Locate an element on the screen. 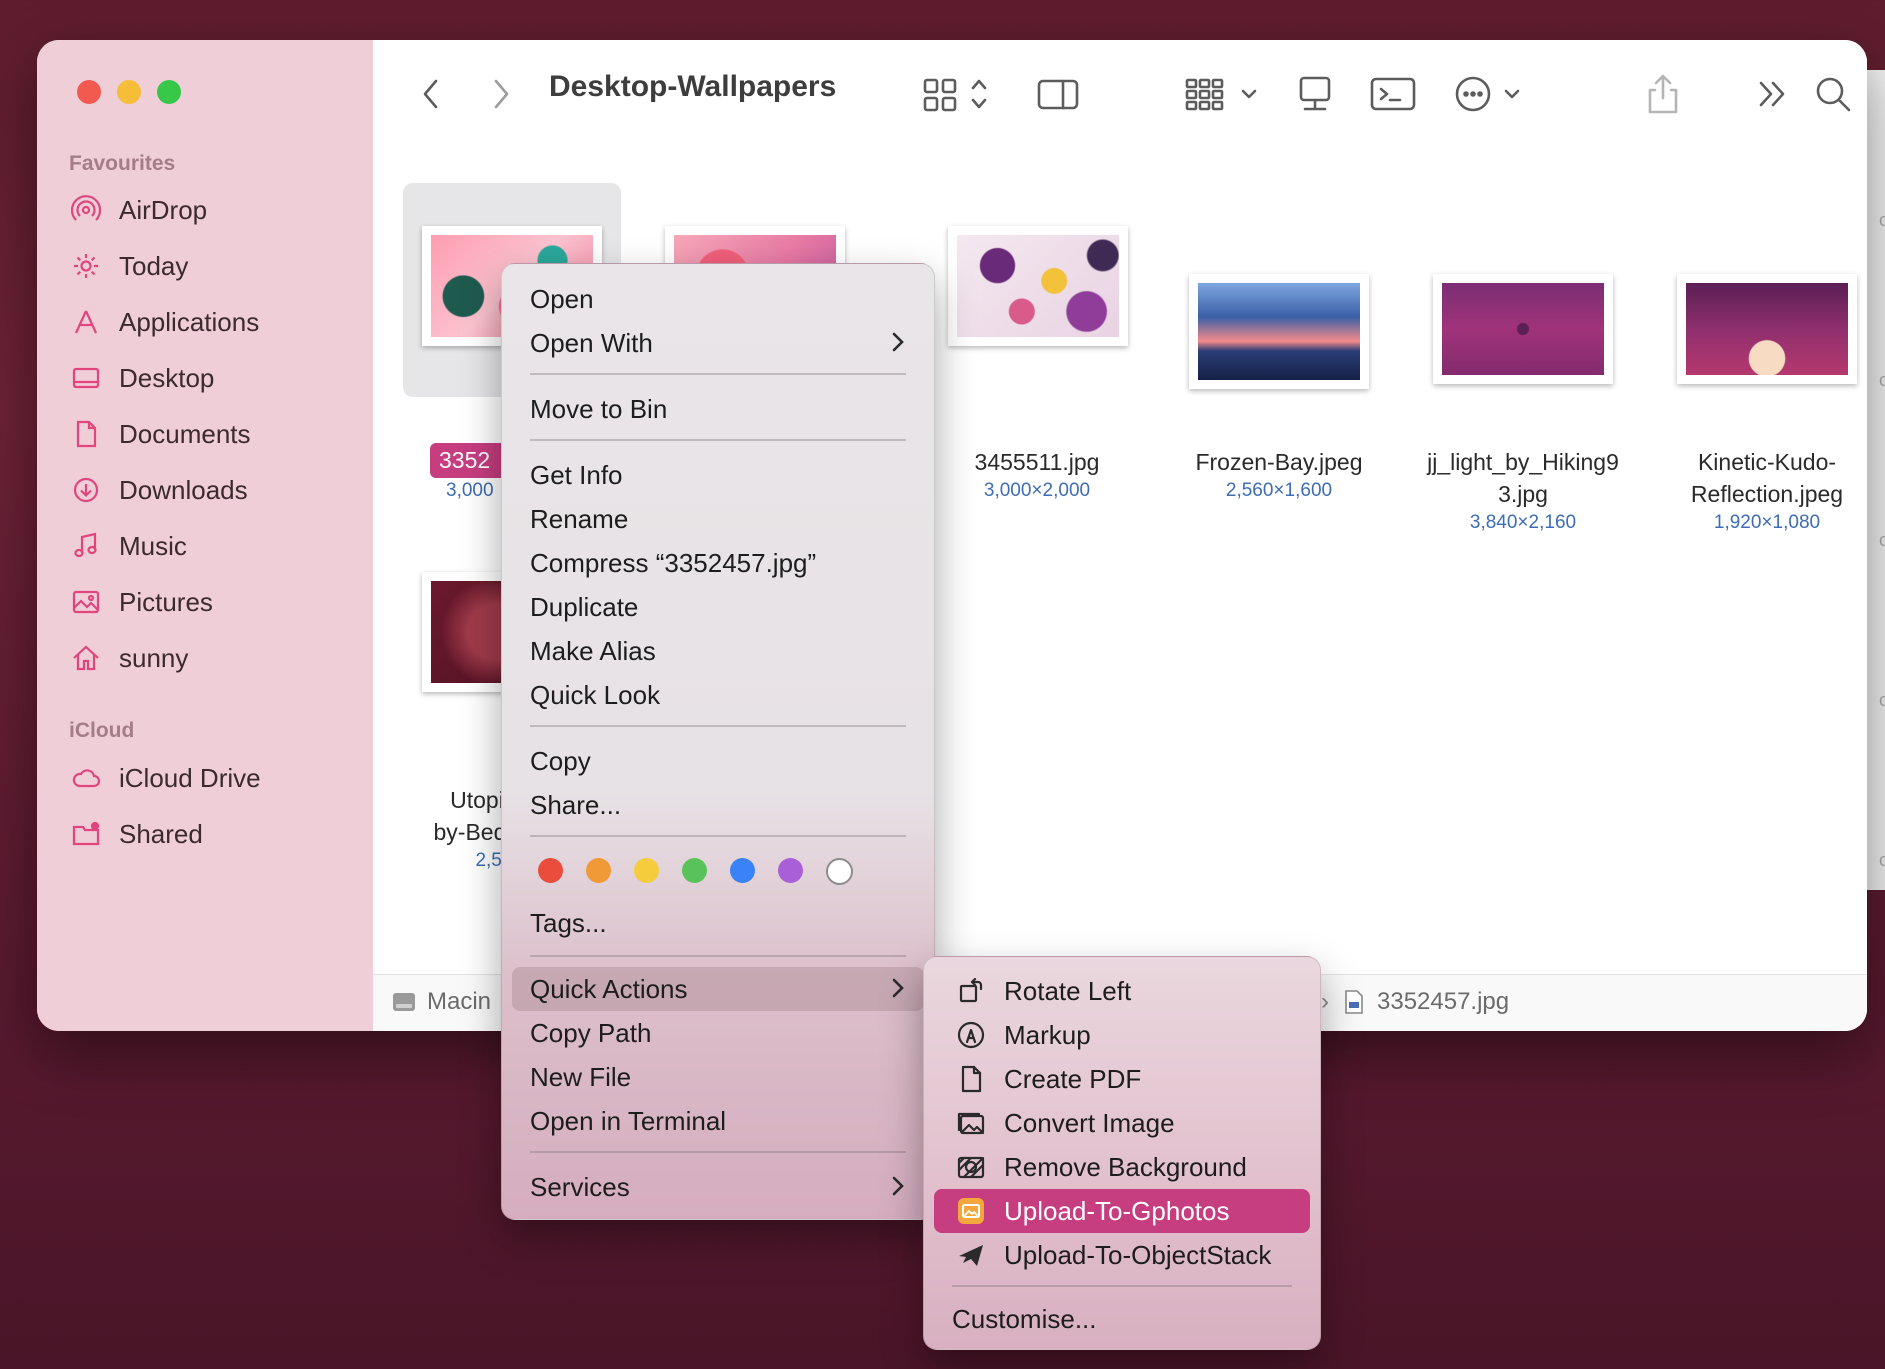 This screenshot has width=1885, height=1369. submenu-item-upload-to-gphotos: Upload-To-Gphotos is located at coordinates (1122, 1211).